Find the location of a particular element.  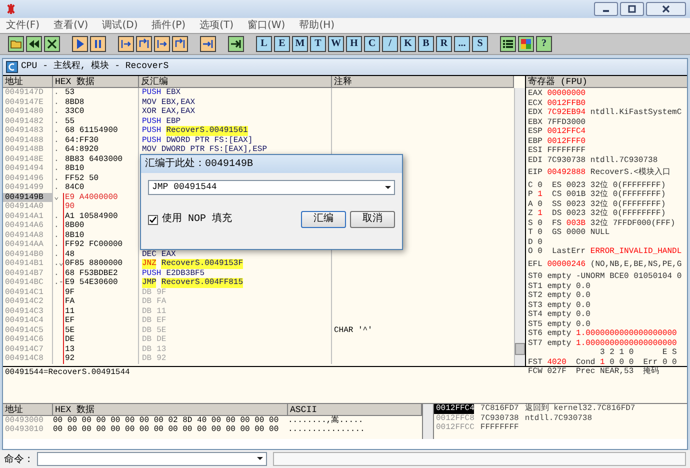

address-cell: 00491496 is located at coordinates (28, 178).